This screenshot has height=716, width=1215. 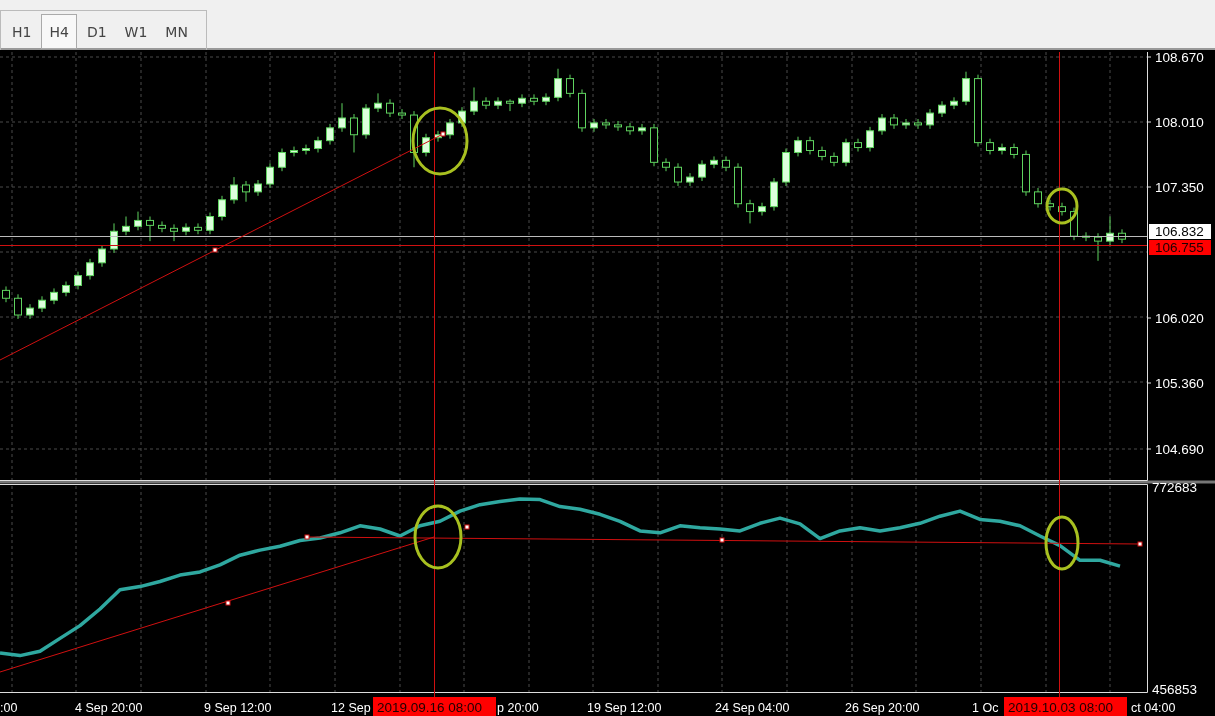 I want to click on crosshair-time-label: 2019.10.03 08:00, so click(x=1065, y=706).